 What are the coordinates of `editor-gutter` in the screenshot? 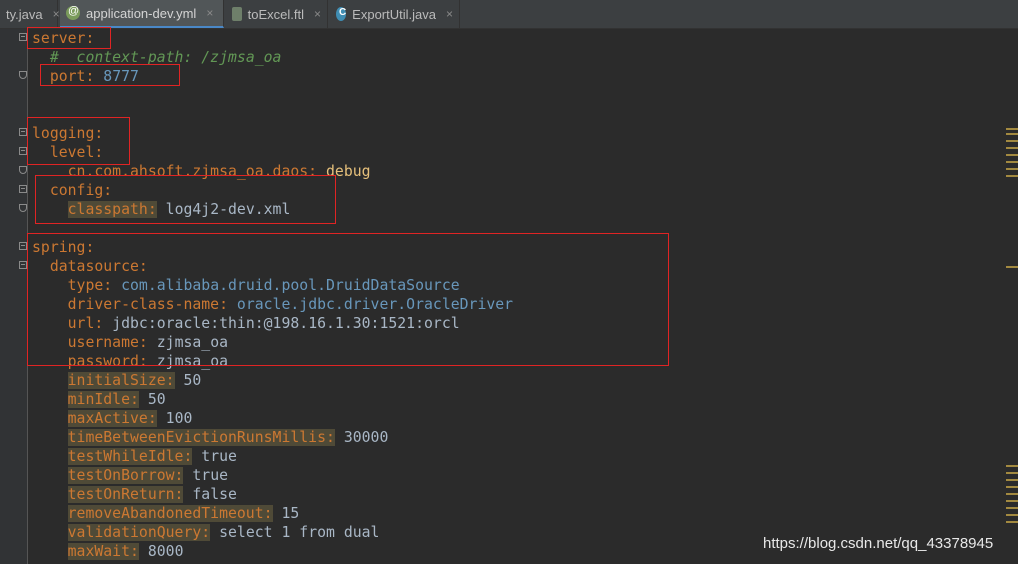 It's located at (14, 296).